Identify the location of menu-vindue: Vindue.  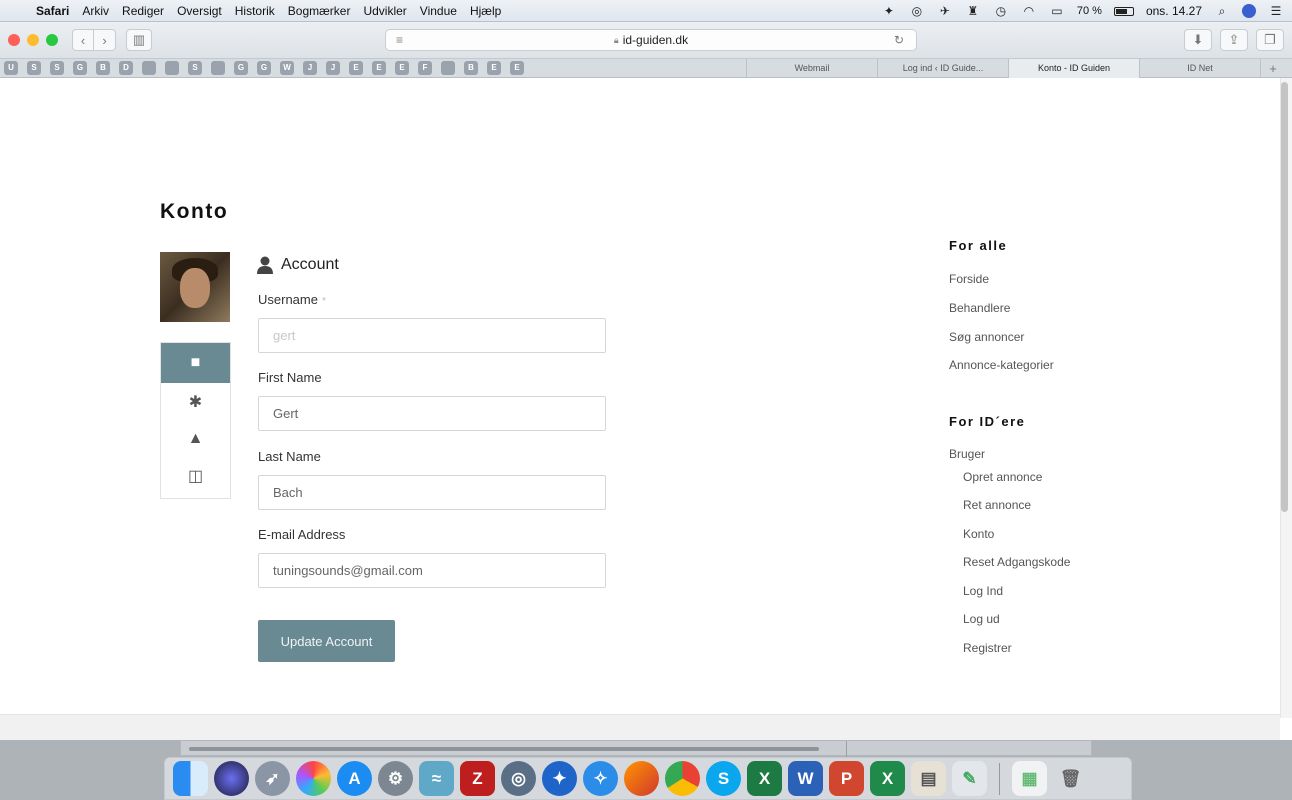
(438, 11).